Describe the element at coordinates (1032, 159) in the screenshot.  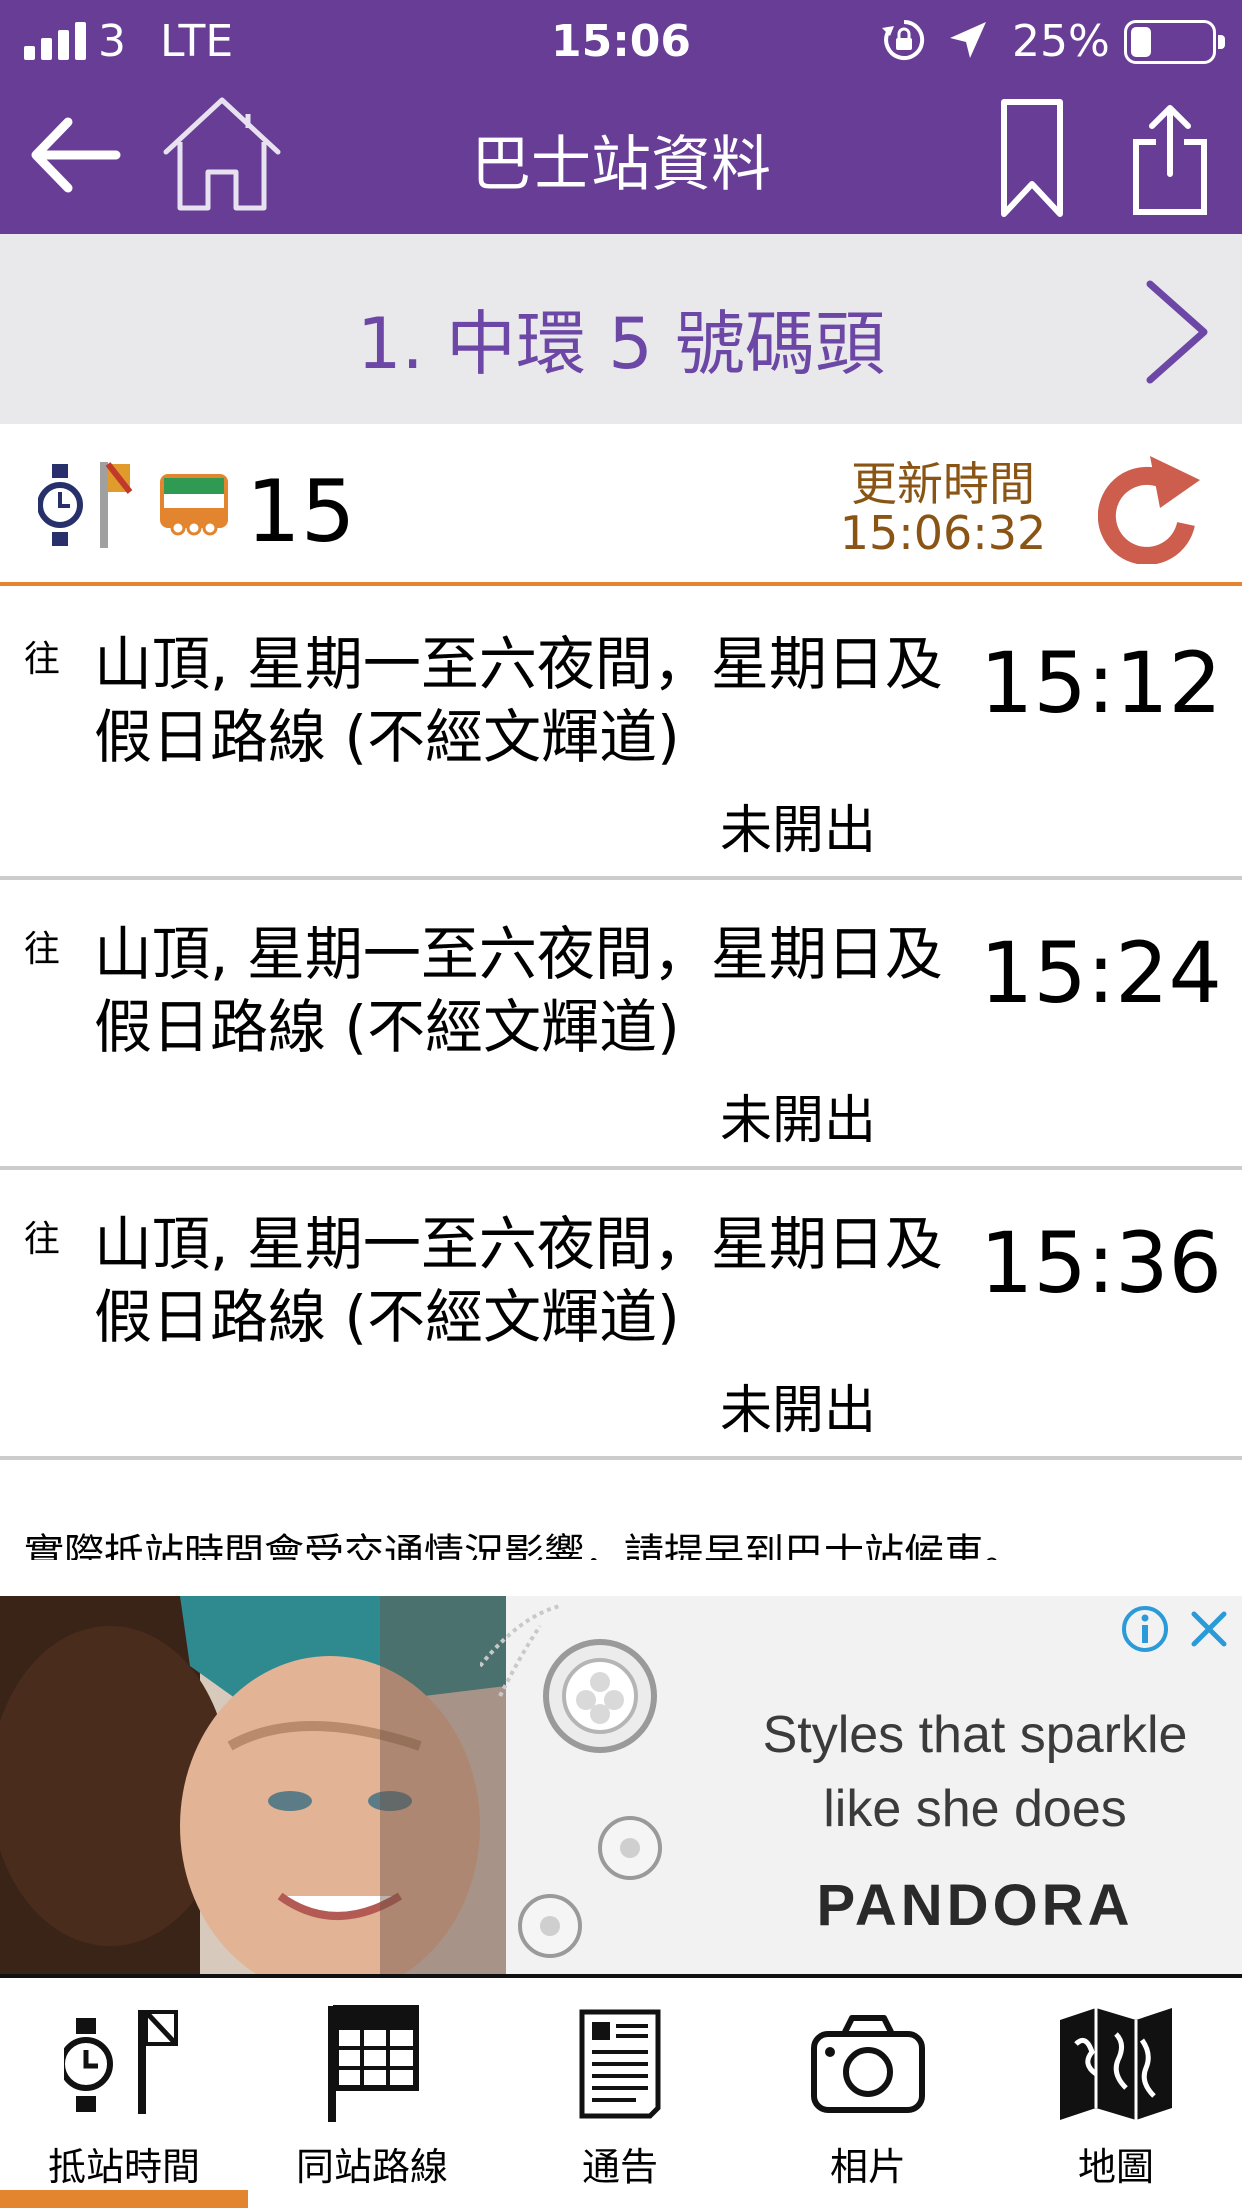
I see `bookmark-icon` at that location.